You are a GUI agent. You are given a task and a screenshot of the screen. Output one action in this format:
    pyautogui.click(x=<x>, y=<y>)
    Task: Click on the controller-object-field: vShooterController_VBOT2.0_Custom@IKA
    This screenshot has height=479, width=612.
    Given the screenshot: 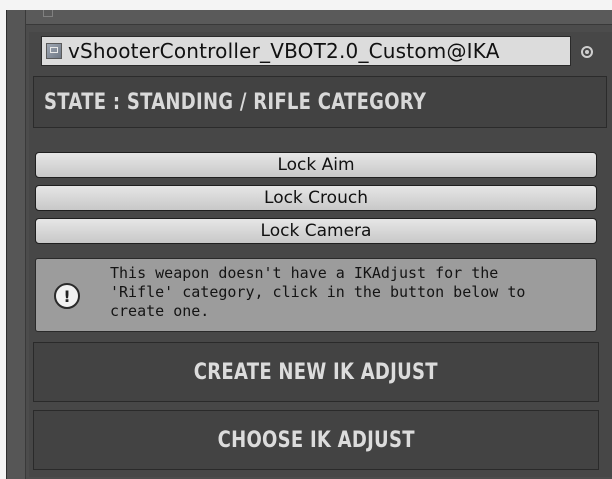 What is the action you would take?
    pyautogui.click(x=306, y=51)
    